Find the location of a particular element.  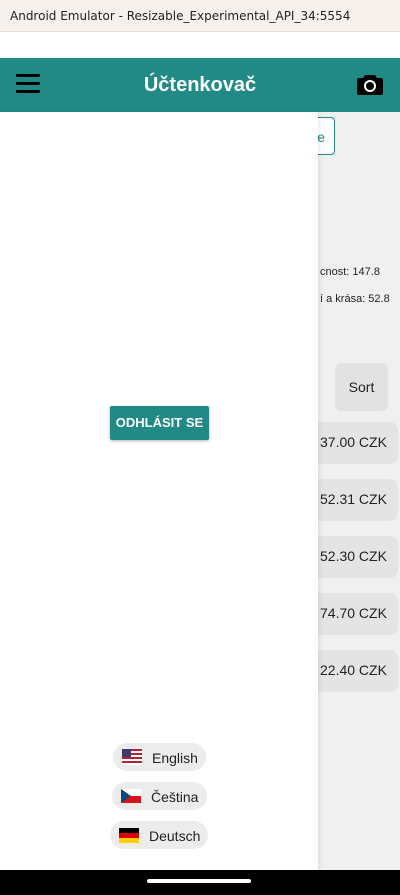

app-title: Účtenkovač is located at coordinates (200, 85).